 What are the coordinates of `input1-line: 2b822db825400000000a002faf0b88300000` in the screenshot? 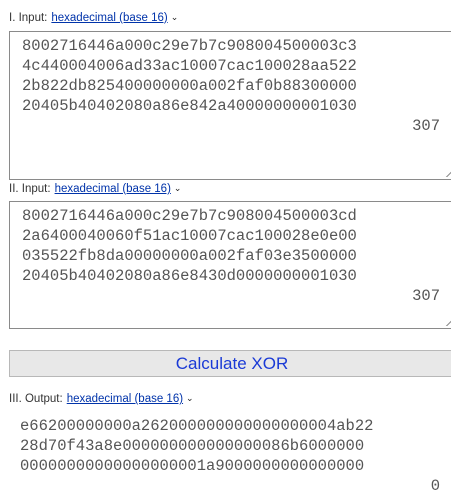 It's located at (189, 86).